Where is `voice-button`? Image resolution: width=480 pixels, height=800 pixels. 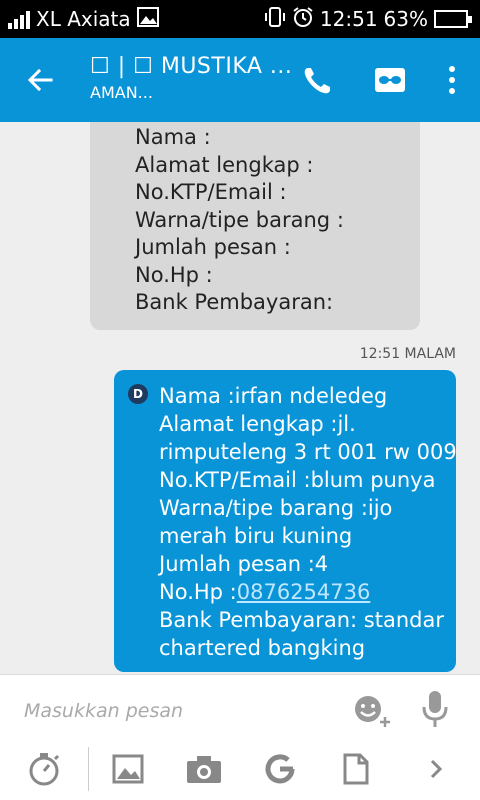 voice-button is located at coordinates (435, 709).